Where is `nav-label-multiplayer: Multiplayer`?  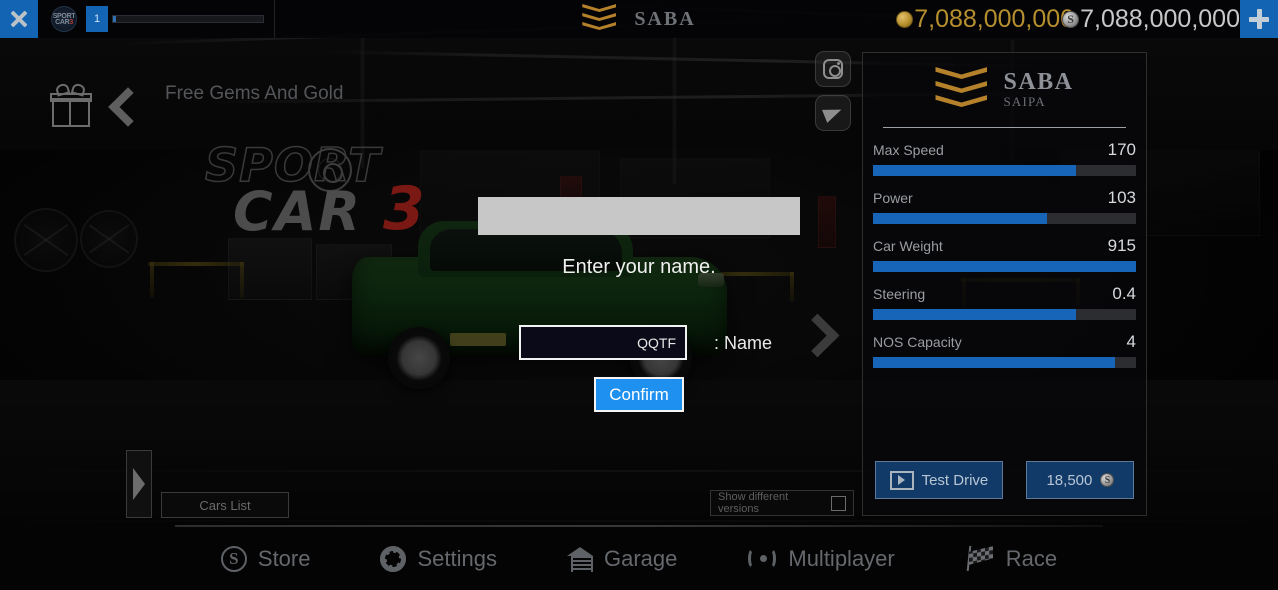 nav-label-multiplayer: Multiplayer is located at coordinates (841, 558).